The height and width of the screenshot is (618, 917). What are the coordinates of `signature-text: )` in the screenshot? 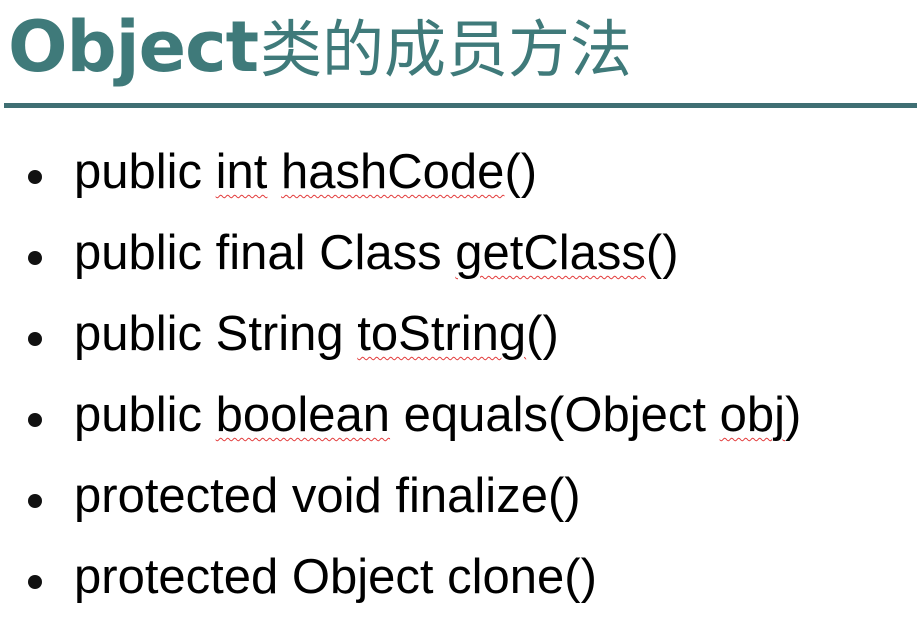 It's located at (793, 415).